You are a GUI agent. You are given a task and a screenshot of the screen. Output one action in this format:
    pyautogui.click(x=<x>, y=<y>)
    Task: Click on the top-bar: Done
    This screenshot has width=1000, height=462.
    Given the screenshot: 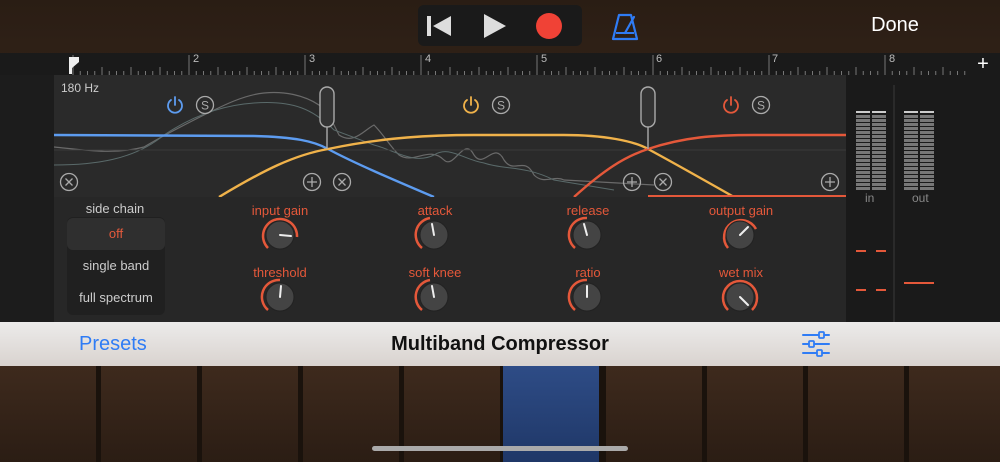 What is the action you would take?
    pyautogui.click(x=500, y=26)
    